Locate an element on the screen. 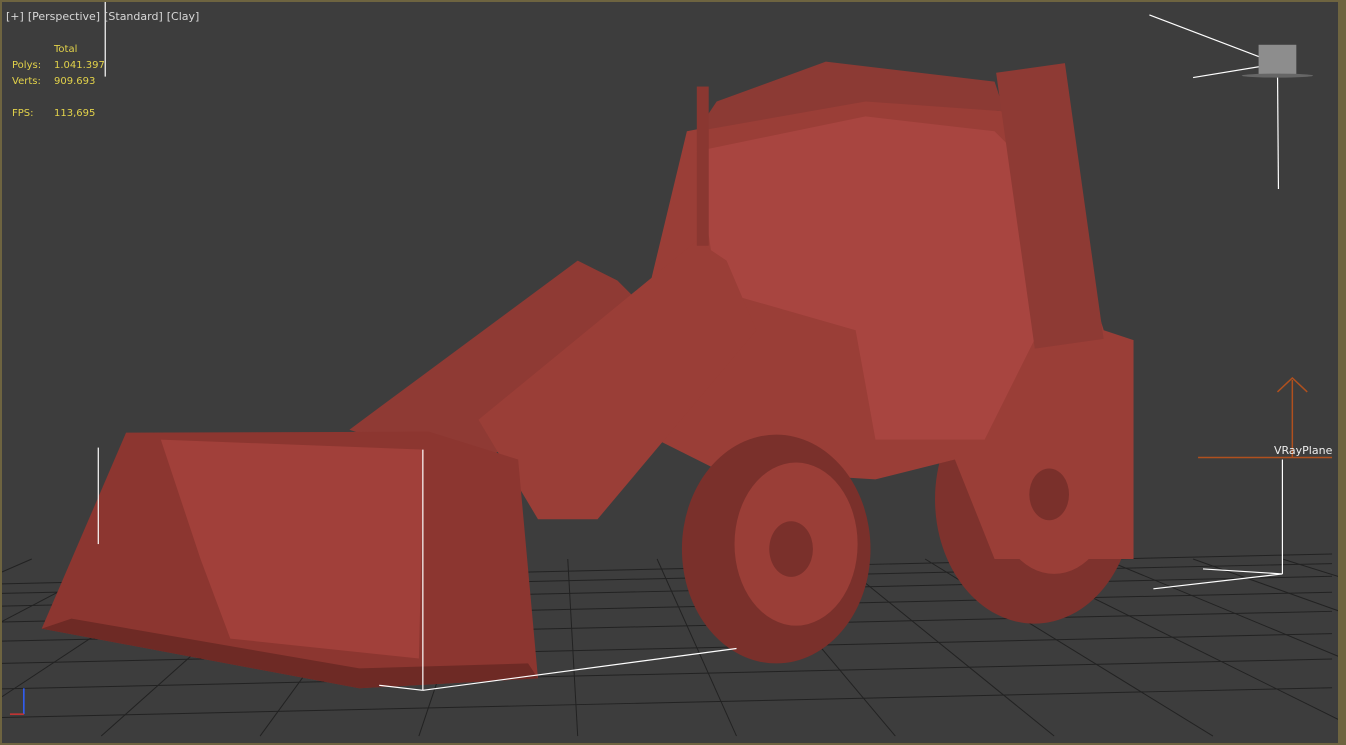  viewport-plus-menu: [+] is located at coordinates (15, 16).